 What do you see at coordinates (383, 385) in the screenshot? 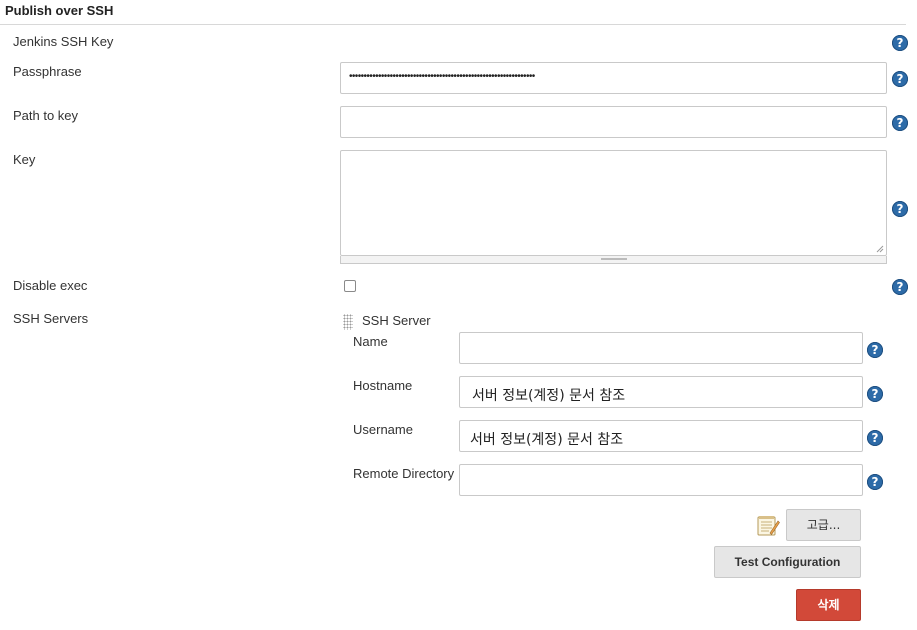
I see `hostname-label: Hostname` at bounding box center [383, 385].